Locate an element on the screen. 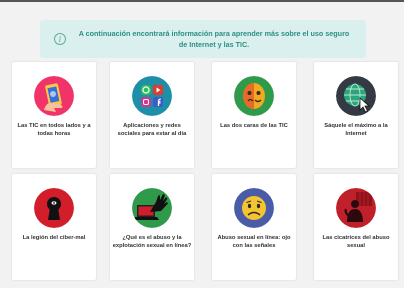 The height and width of the screenshot is (288, 404). social-apps-icon is located at coordinates (152, 96).